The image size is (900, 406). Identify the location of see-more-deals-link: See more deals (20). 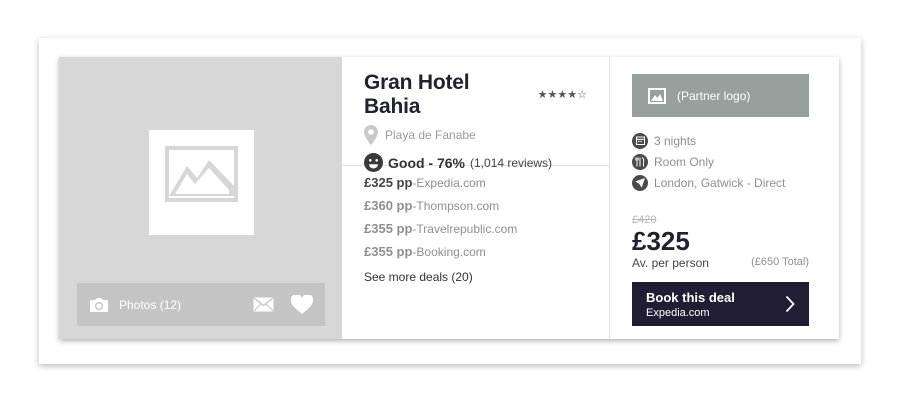
(418, 277).